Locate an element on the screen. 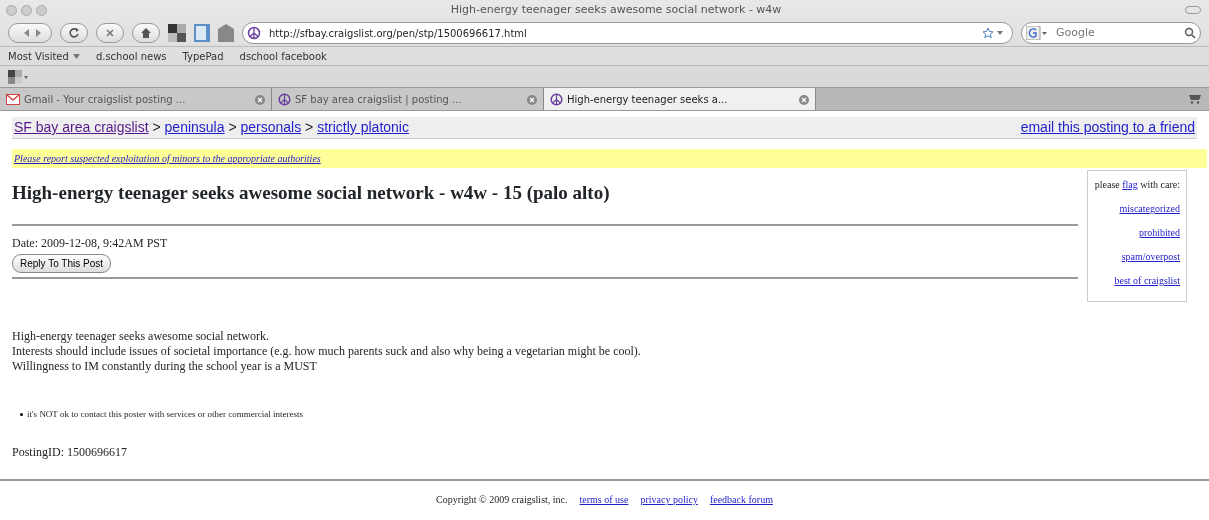 The height and width of the screenshot is (520, 1209). body-text: High-energy teenager seeks awesome social network. is located at coordinates (141, 336).